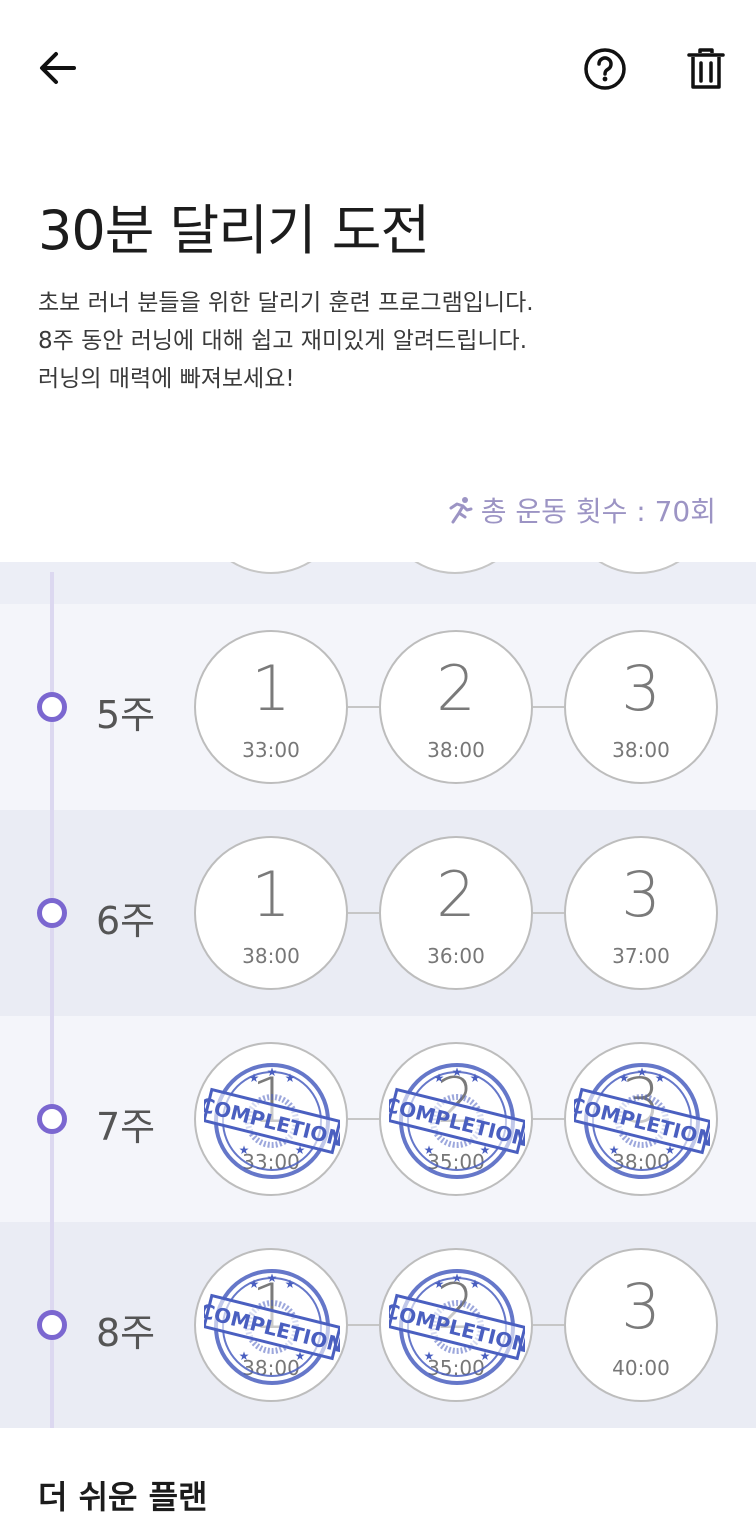 The image size is (756, 1524). I want to click on session-circle: 3 37:00, so click(641, 913).